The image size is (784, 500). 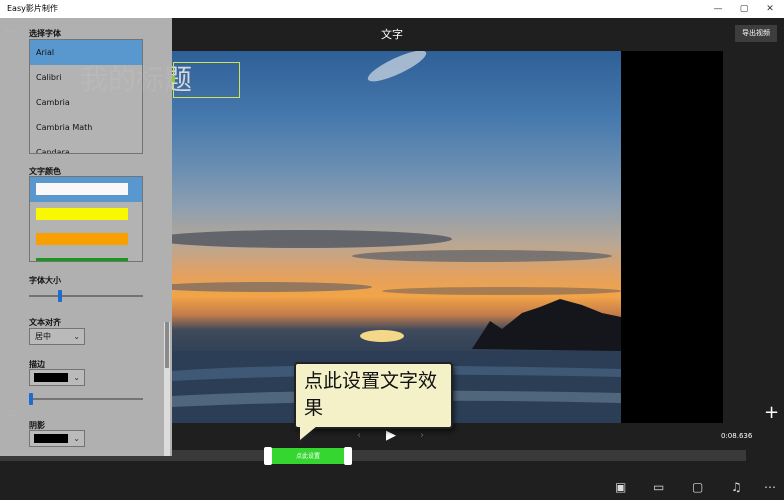 I want to click on window-titlebar: Easy影片制作 — ▢ ✕, so click(x=392, y=9).